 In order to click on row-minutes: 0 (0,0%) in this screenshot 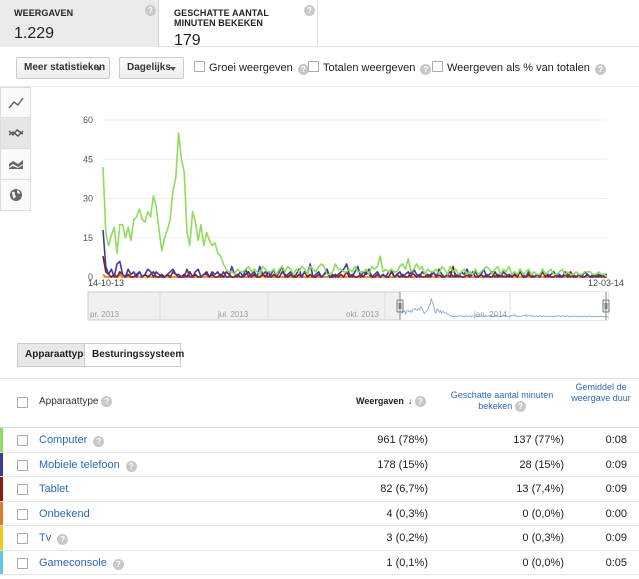, I will do `click(543, 513)`.